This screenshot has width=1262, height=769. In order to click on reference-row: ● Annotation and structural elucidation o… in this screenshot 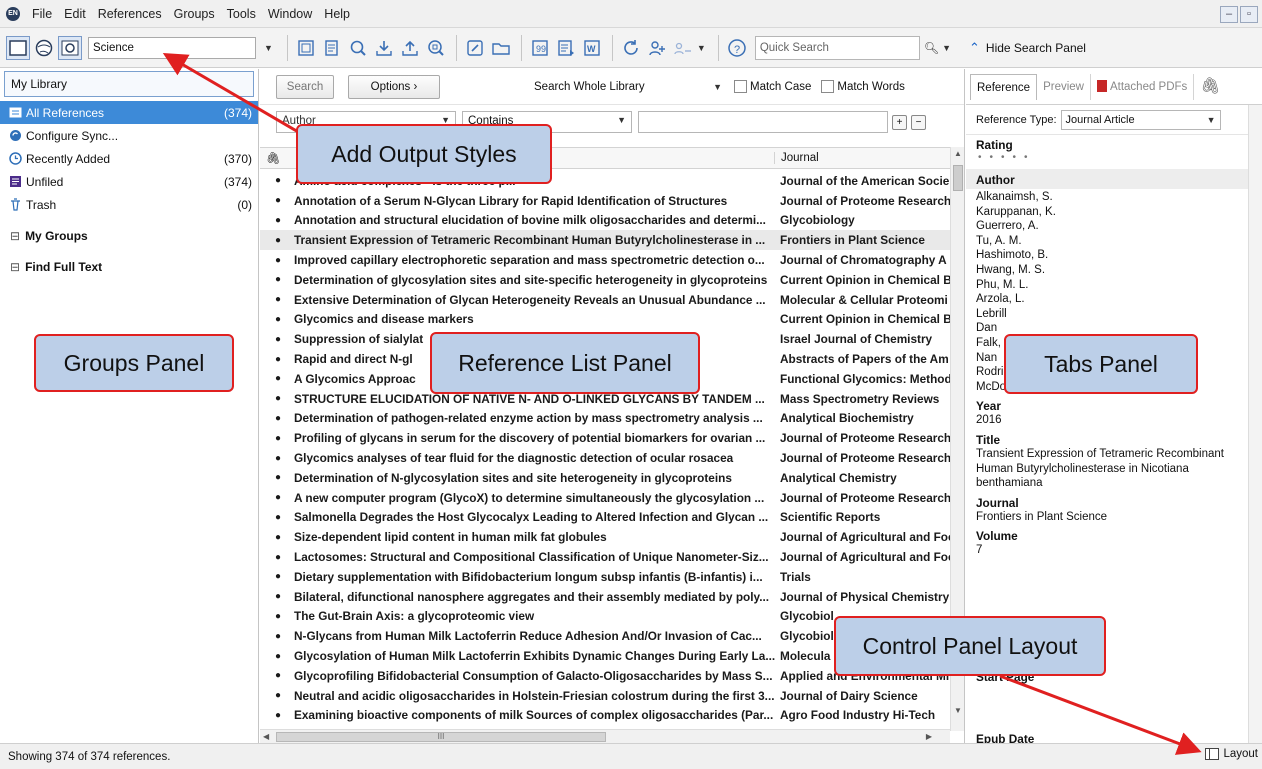, I will do `click(605, 221)`.